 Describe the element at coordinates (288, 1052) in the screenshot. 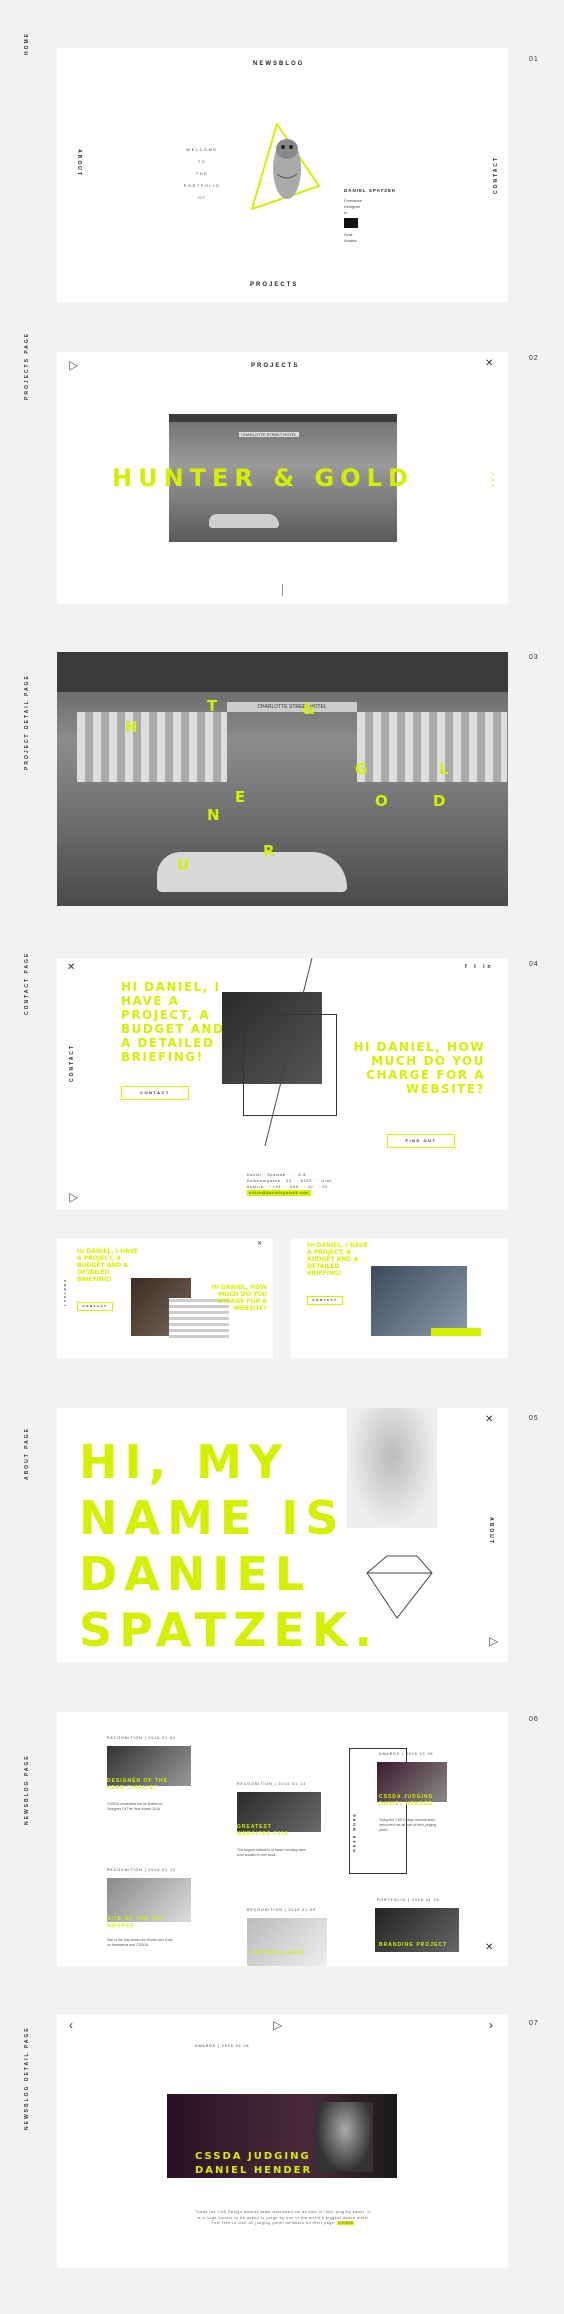

I see `diagonal-line` at that location.